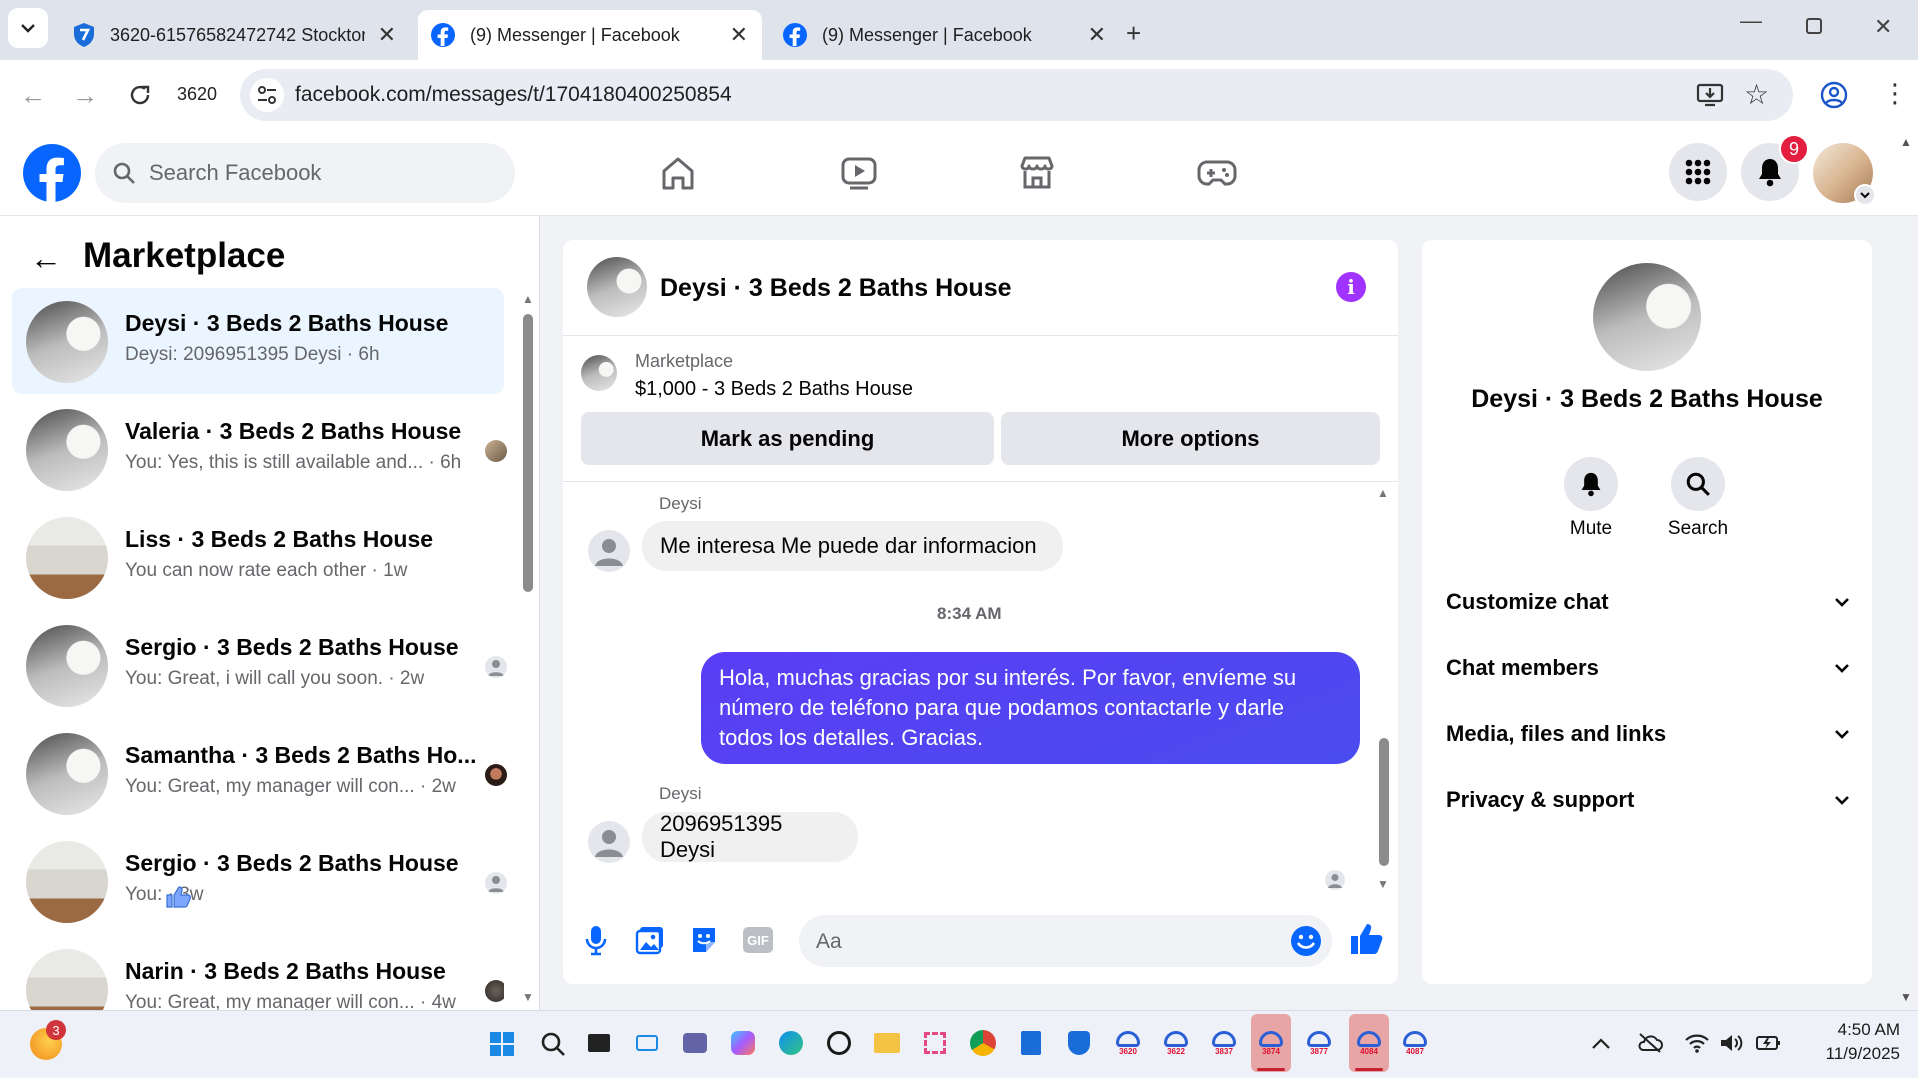 The image size is (1918, 1078). I want to click on browser-profile-app: 3877, so click(1319, 1043).